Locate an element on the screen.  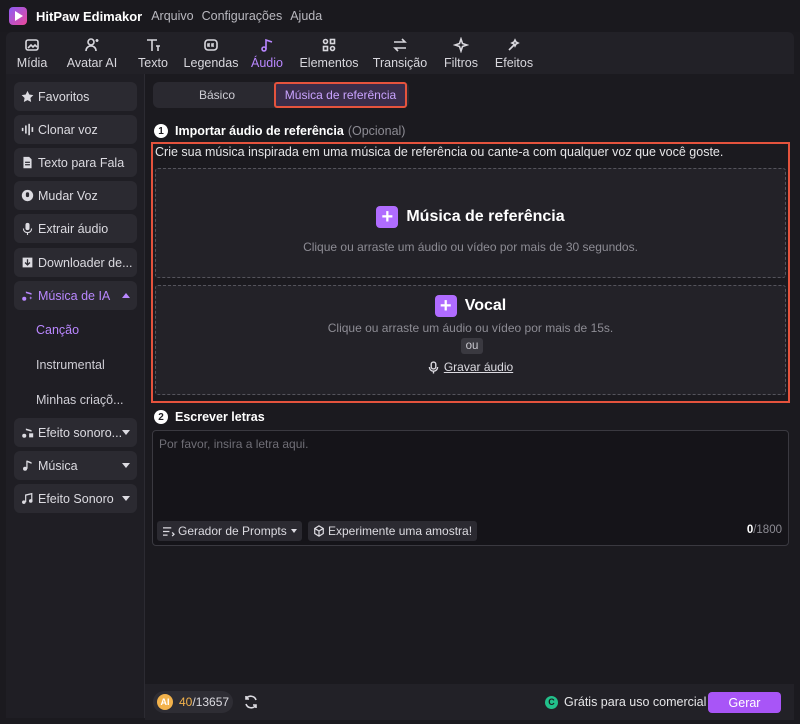
tab-avatar-ai: Avatar AI is located at coordinates (92, 53).